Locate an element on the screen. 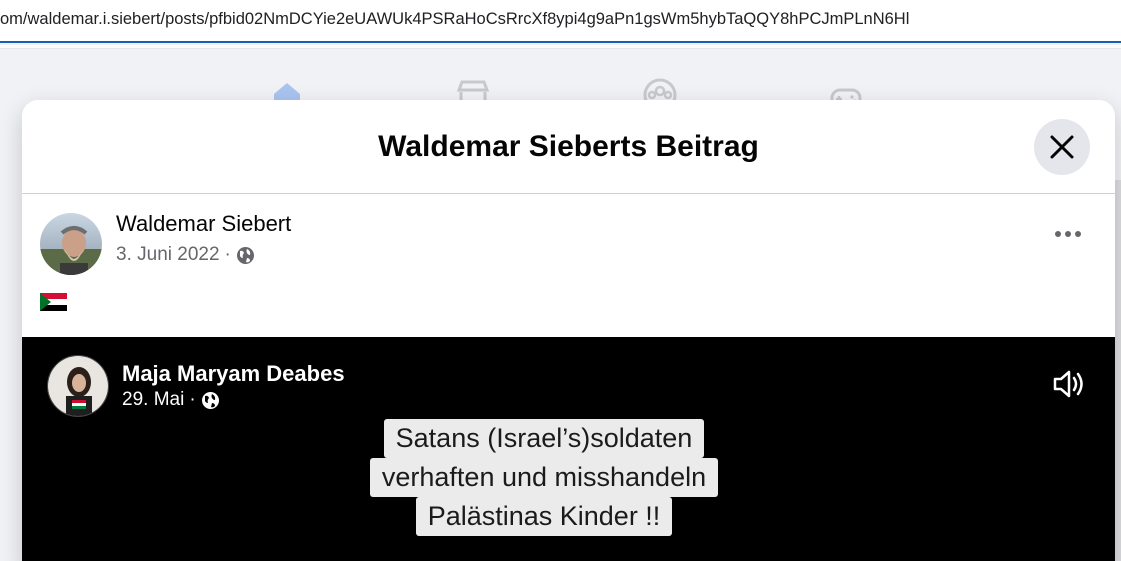 The width and height of the screenshot is (1121, 561). toolbar-divider is located at coordinates (560, 47).